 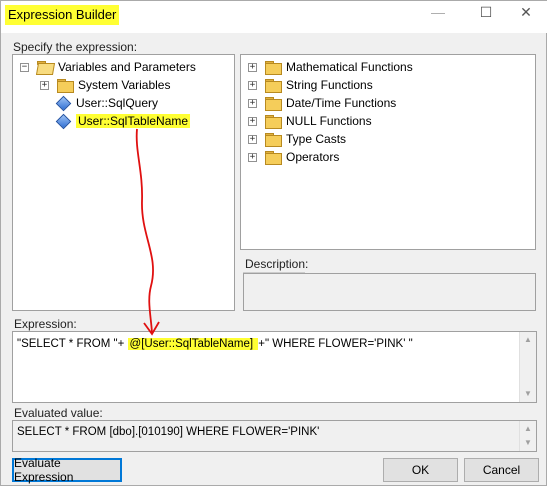 I want to click on tree-node-system-variables: + System Variables, so click(x=105, y=85).